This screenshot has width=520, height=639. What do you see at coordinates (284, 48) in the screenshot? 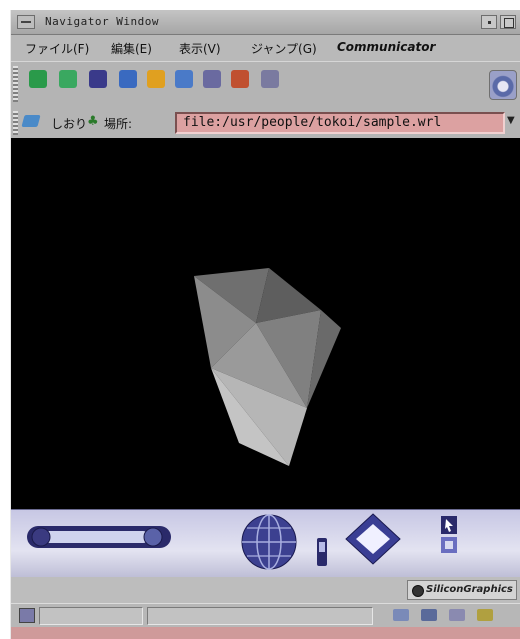
I see `menu-go: ジャンプ(G)` at bounding box center [284, 48].